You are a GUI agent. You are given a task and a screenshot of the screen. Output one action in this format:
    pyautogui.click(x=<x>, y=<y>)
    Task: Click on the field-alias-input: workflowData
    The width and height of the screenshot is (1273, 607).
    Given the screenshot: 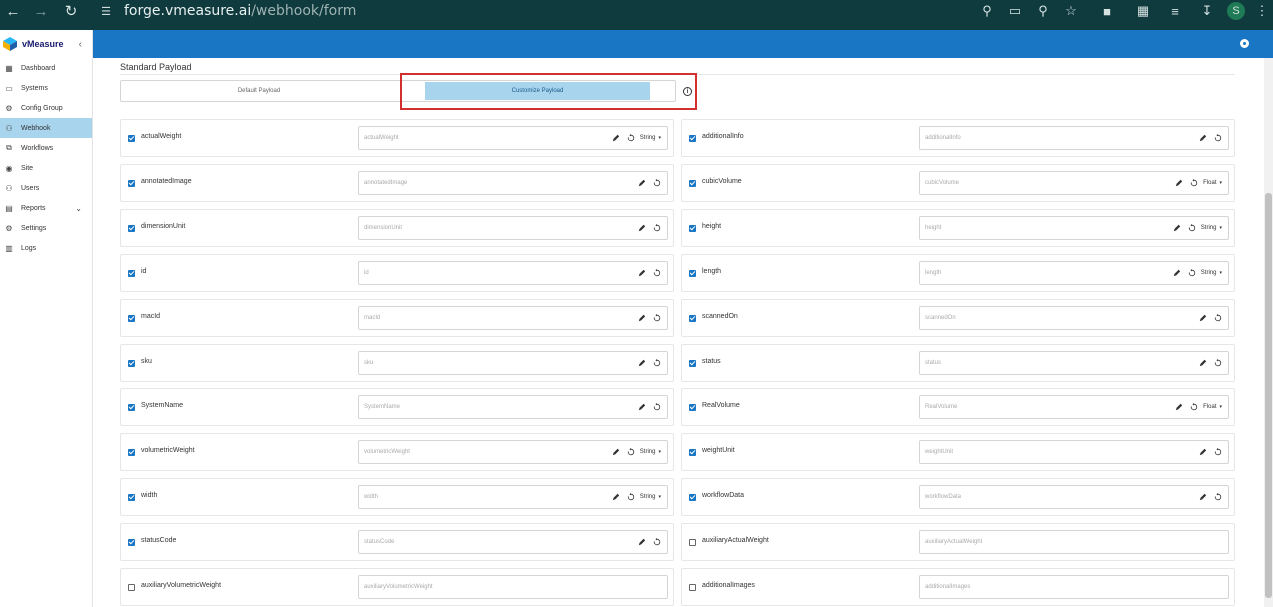 What is the action you would take?
    pyautogui.click(x=1074, y=497)
    